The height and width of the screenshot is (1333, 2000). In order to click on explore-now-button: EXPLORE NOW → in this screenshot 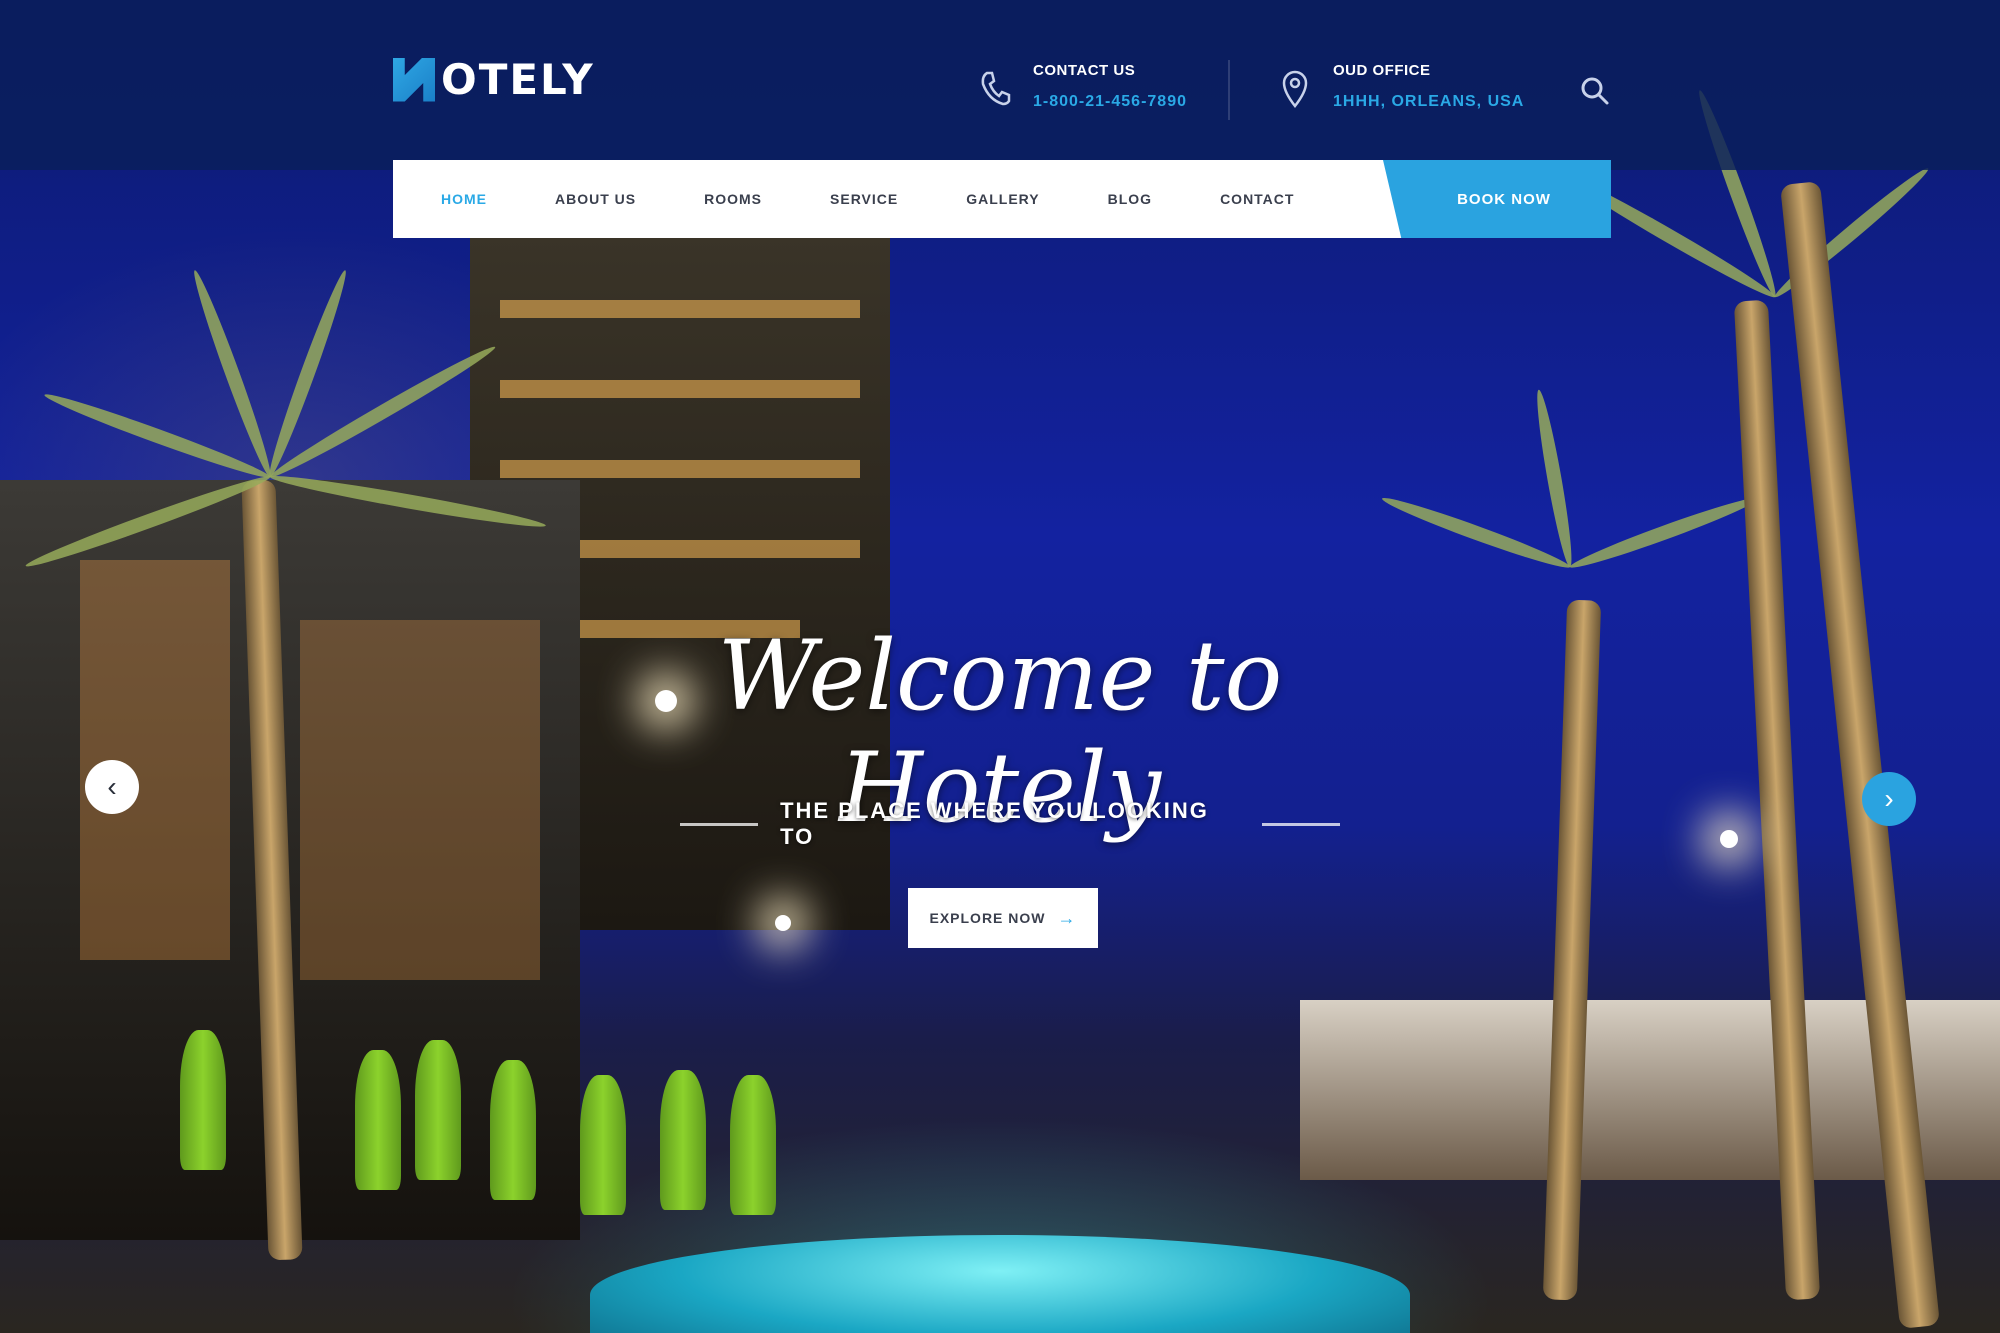, I will do `click(1003, 918)`.